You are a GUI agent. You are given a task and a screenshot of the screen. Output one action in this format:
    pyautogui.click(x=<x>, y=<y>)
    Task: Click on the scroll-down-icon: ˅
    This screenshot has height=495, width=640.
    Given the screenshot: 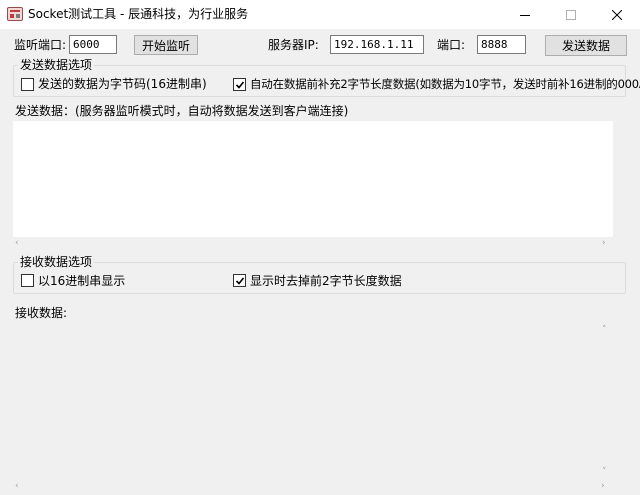 What is the action you would take?
    pyautogui.click(x=604, y=472)
    